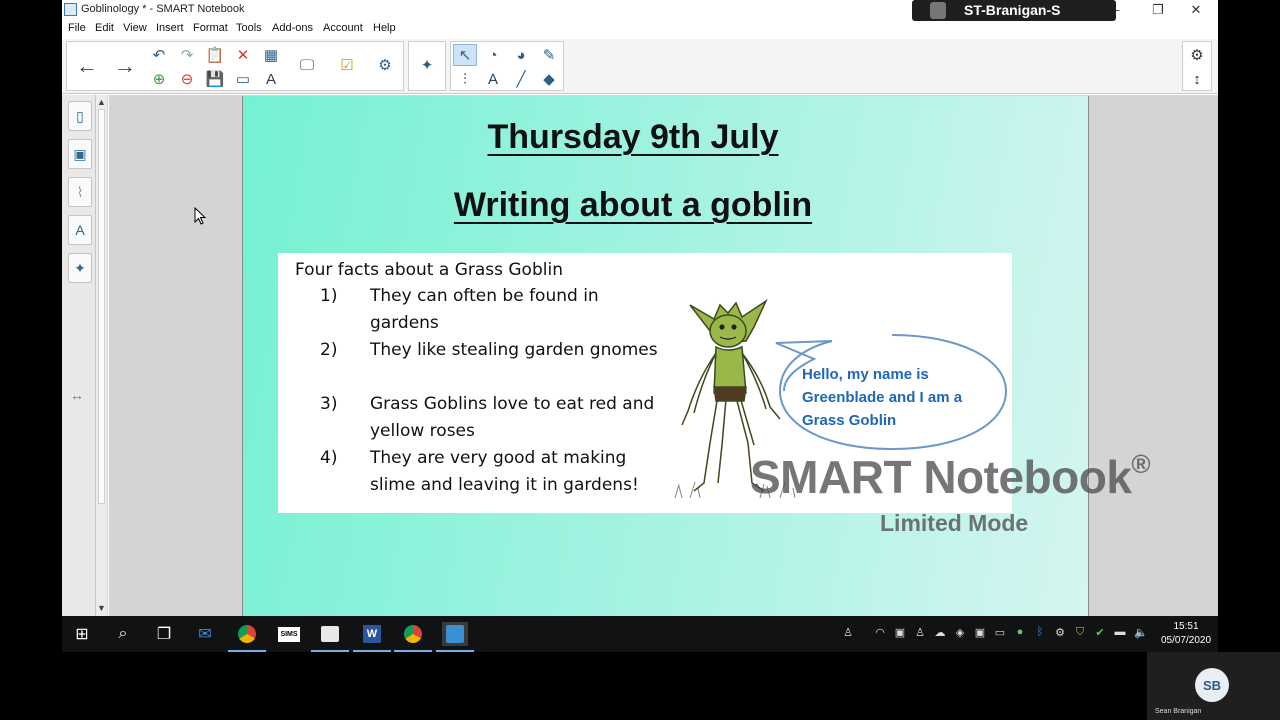 The image size is (1280, 720). Describe the element at coordinates (900, 633) in the screenshot. I see `tray-app-icon: ▣` at that location.